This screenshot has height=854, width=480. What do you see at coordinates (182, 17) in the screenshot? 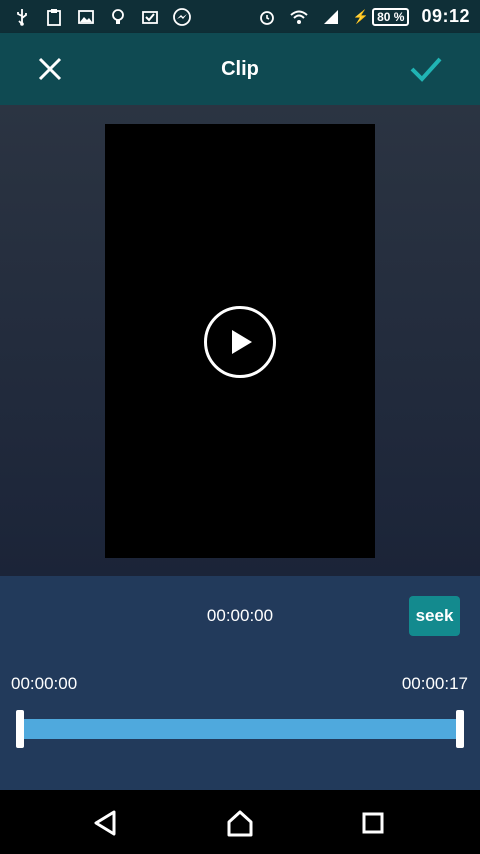
I see `messenger-icon` at bounding box center [182, 17].